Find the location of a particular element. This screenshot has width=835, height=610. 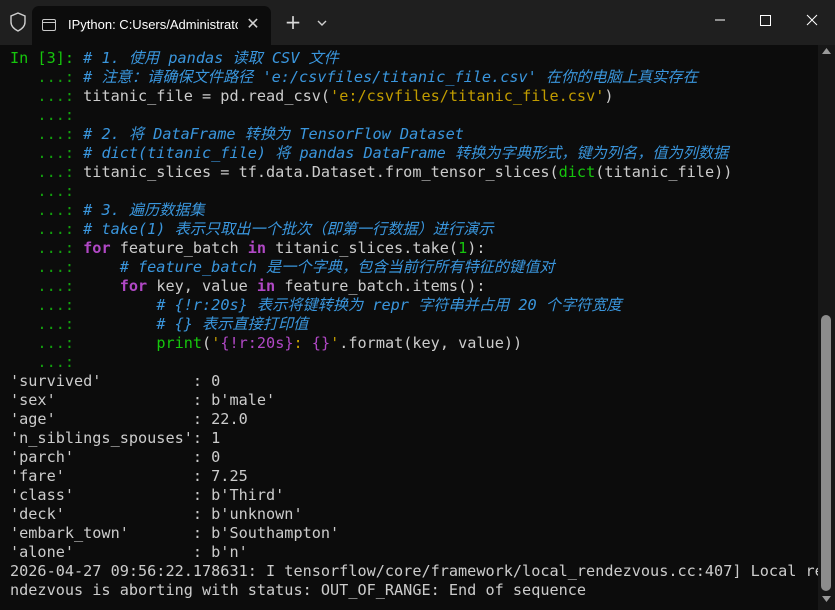

code-token: ) is located at coordinates (609, 96).